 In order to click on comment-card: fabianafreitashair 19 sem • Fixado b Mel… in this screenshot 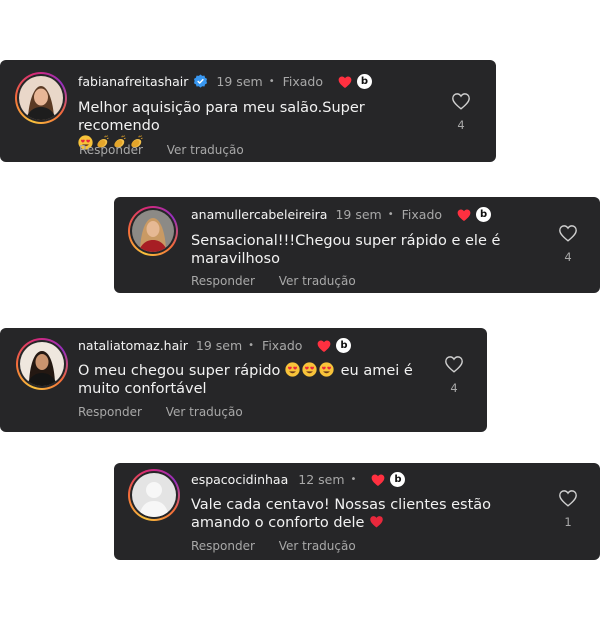, I will do `click(248, 111)`.